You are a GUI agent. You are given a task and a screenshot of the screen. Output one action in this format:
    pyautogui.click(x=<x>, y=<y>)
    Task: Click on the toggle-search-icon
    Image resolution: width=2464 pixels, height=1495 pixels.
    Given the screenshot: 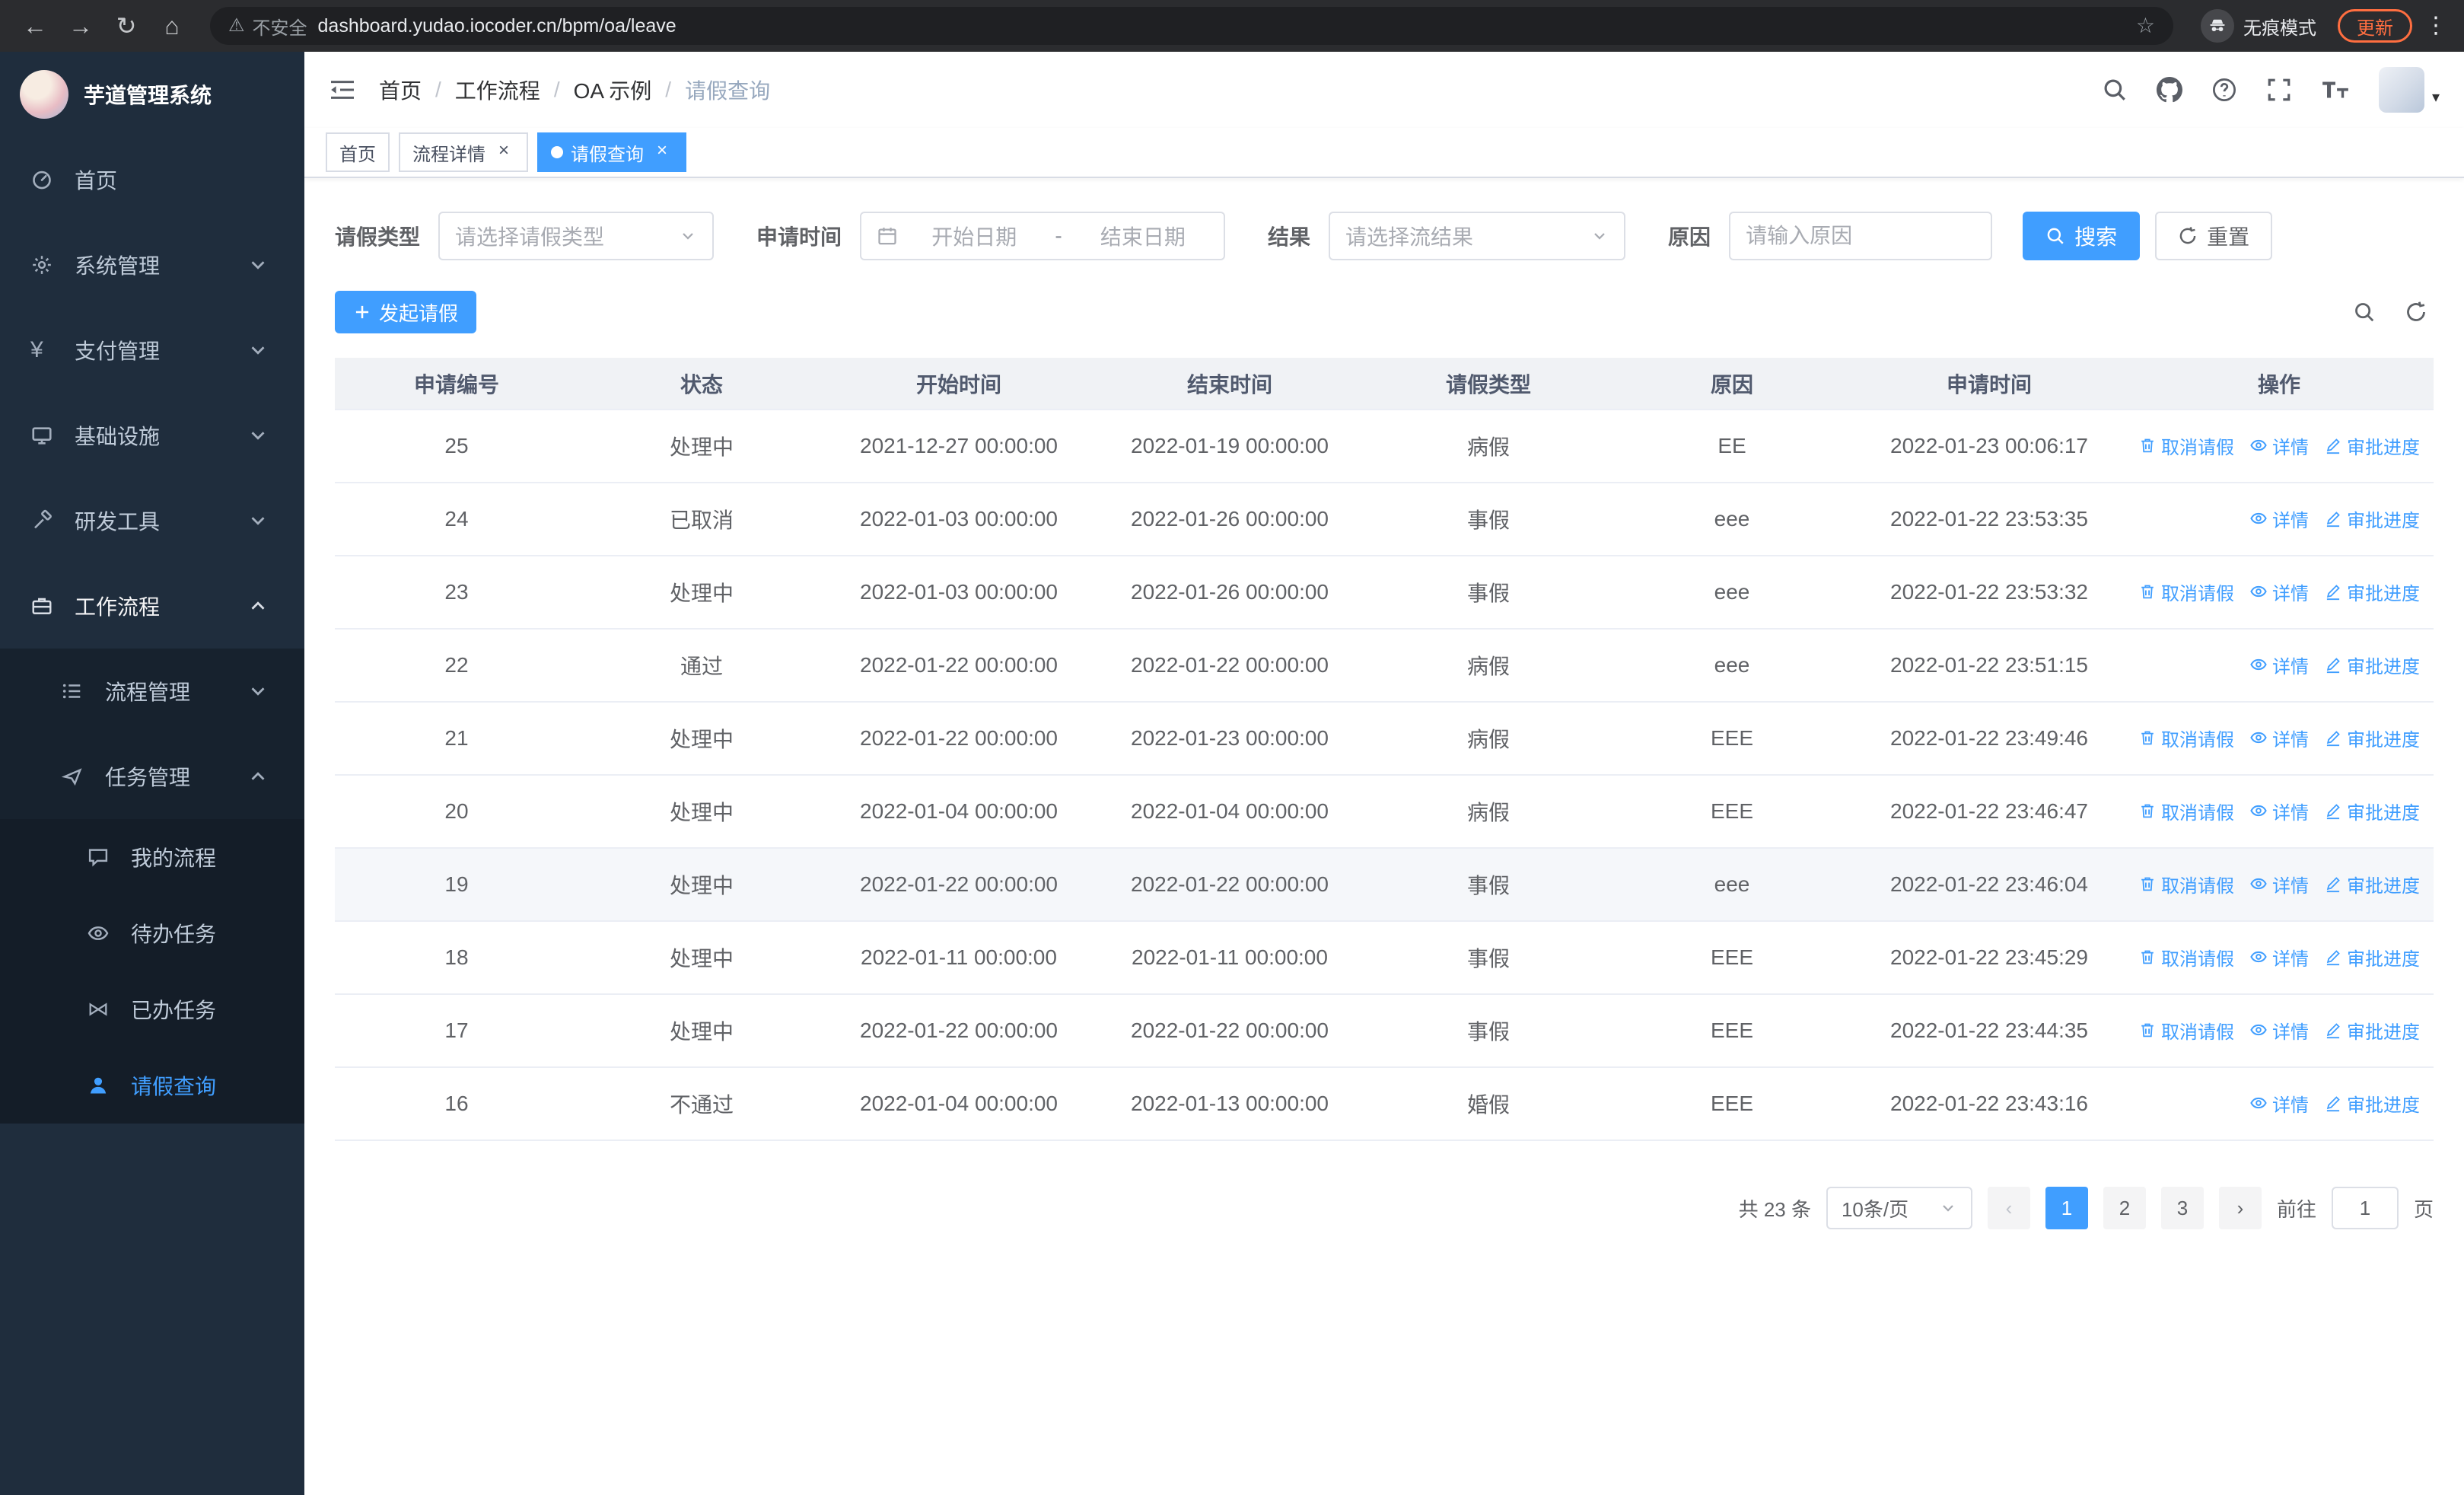 What is the action you would take?
    pyautogui.click(x=2364, y=313)
    